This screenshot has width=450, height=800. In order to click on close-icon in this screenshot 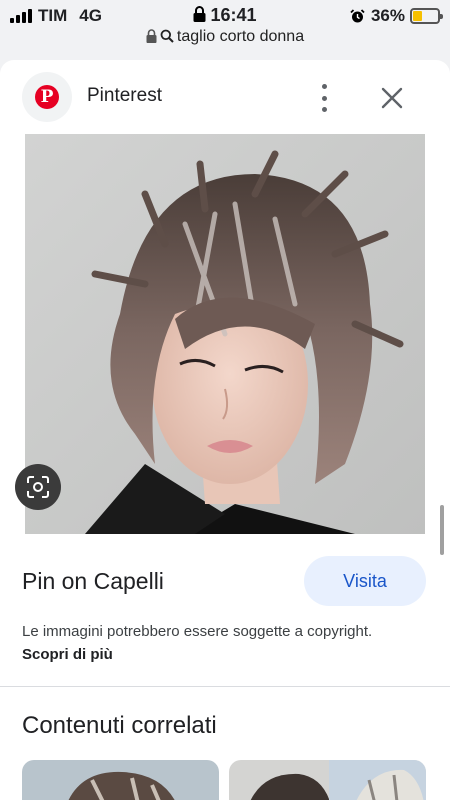, I will do `click(392, 98)`.